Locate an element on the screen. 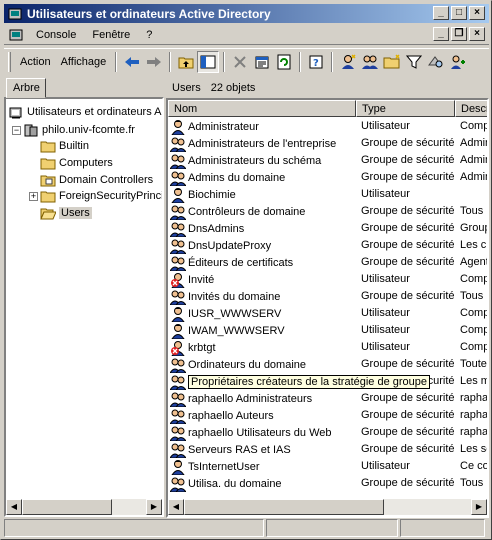 This screenshot has width=492, height=540. new-user-icon is located at coordinates (348, 62).